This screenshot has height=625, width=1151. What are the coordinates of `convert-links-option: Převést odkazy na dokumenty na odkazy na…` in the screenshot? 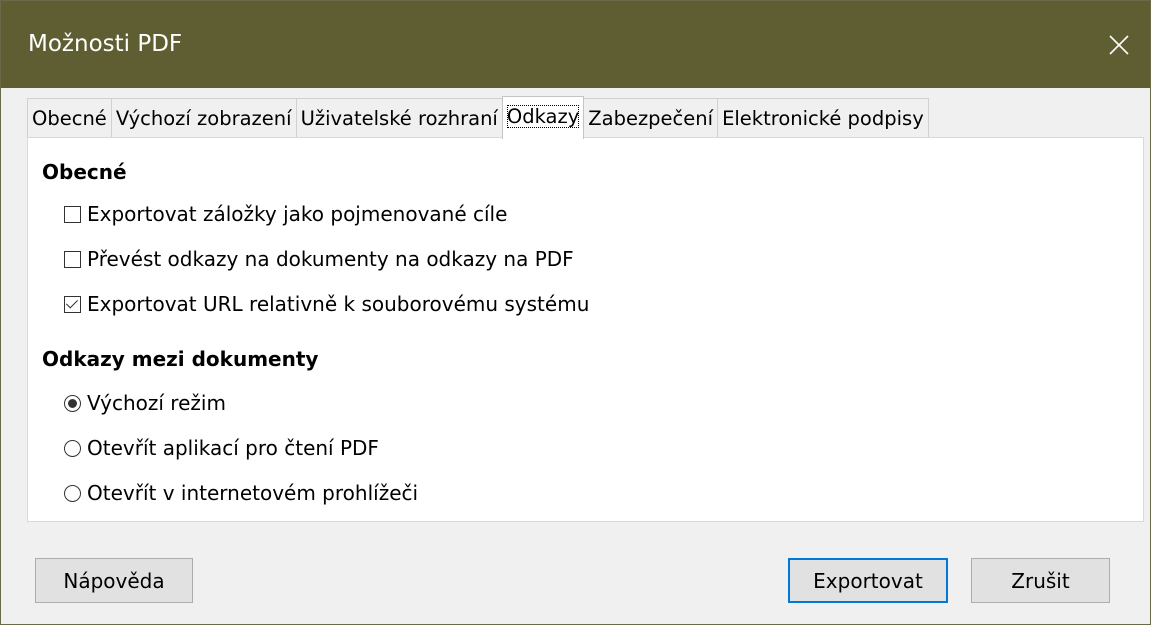 It's located at (319, 259).